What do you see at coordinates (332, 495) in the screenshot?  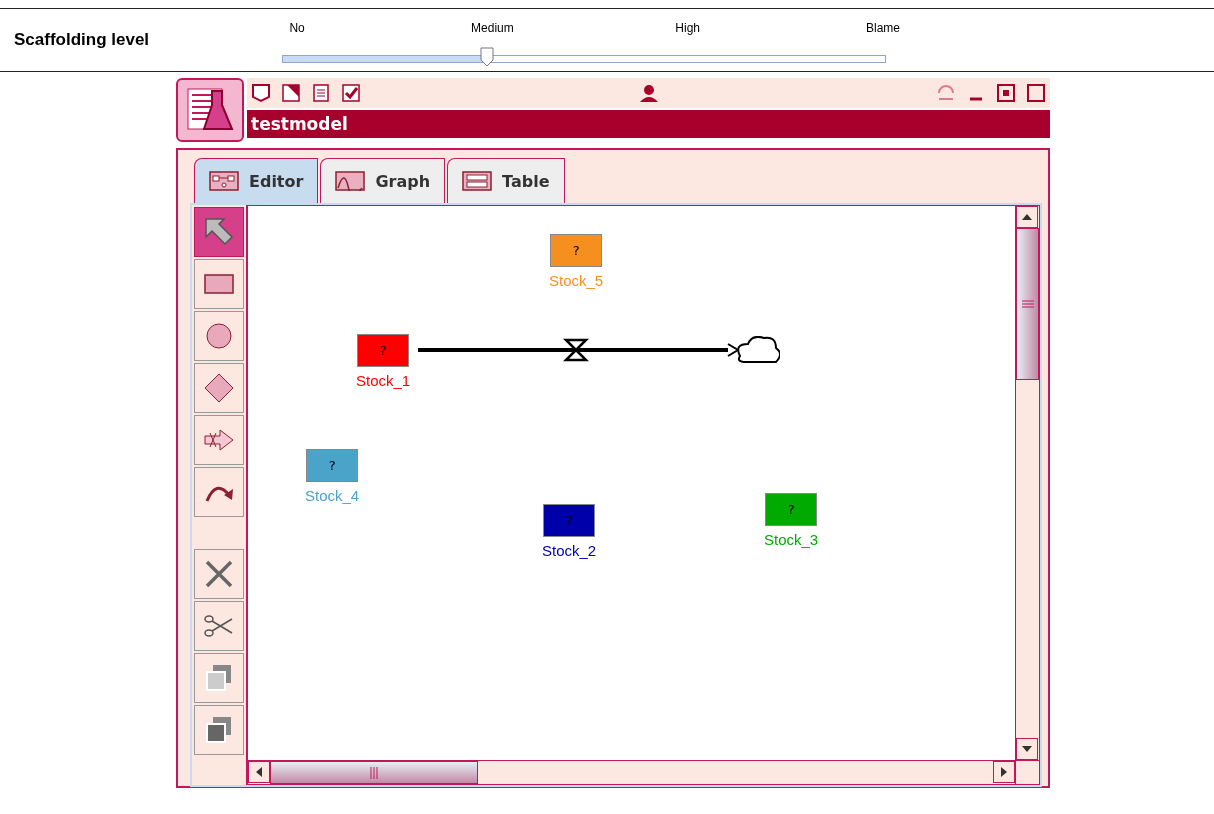 I see `stock-label: Stock_4` at bounding box center [332, 495].